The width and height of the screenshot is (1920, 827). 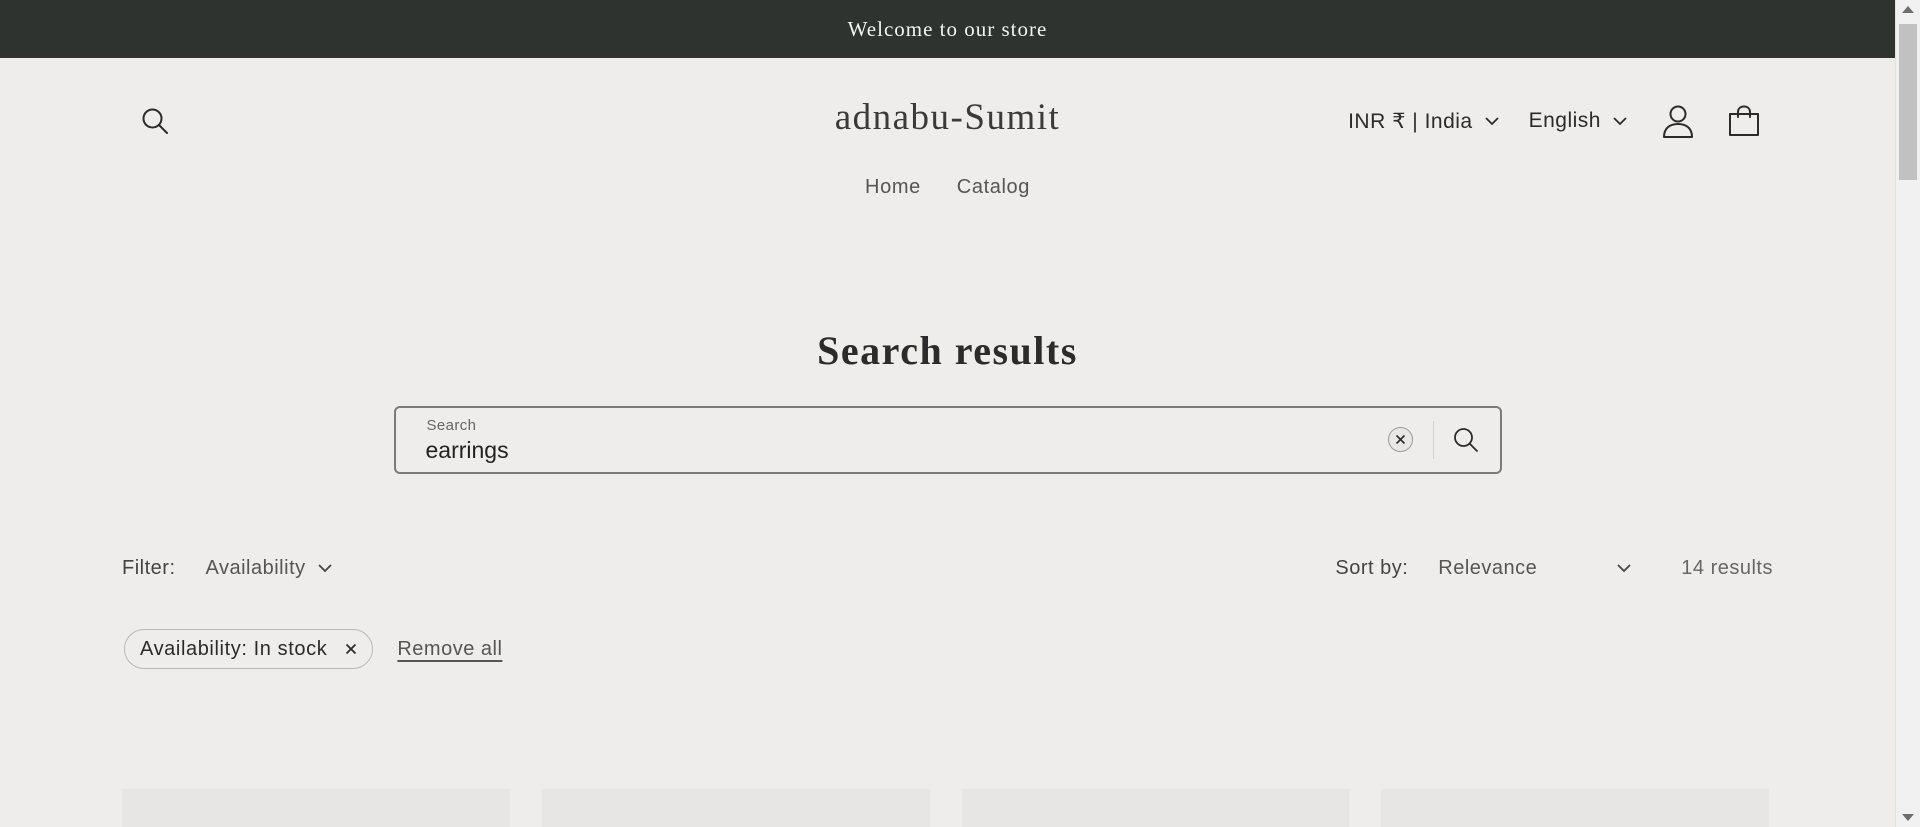 I want to click on scrollbar-thumb, so click(x=1908, y=102).